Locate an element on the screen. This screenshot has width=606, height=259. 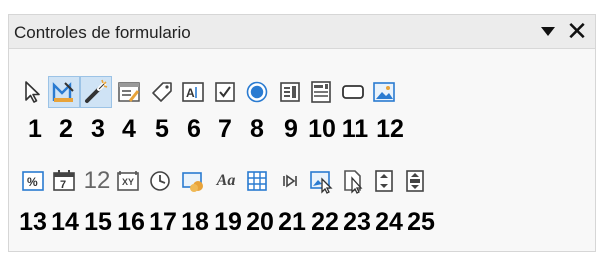
tool-number: 3 is located at coordinates (98, 129).